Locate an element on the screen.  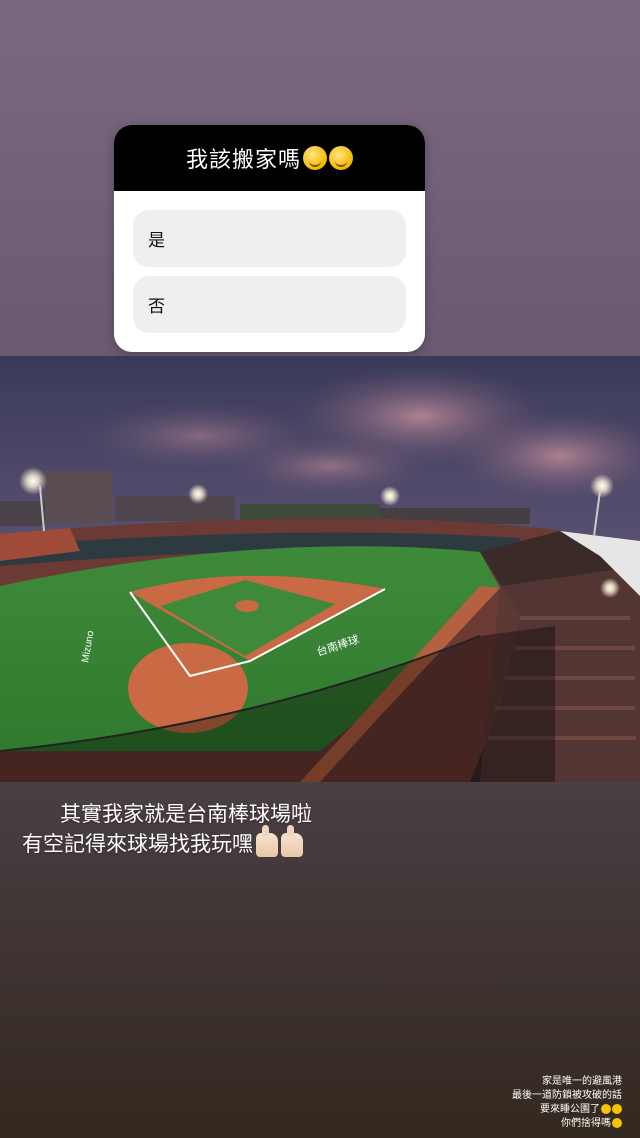
laughing-tears-emoji-icon is located at coordinates (341, 158).